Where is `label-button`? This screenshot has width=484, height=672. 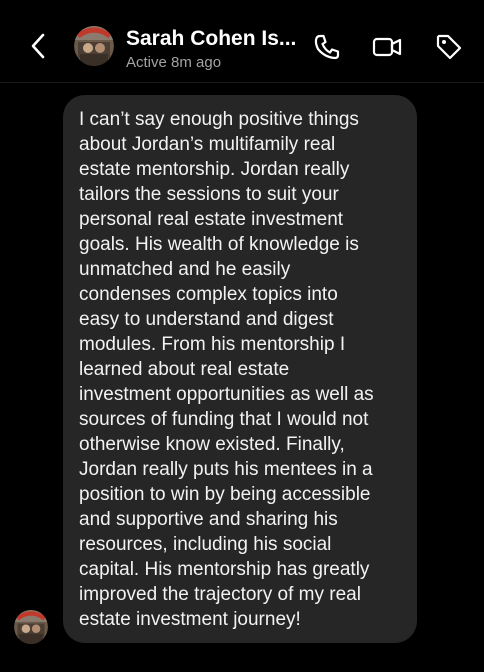 label-button is located at coordinates (449, 47).